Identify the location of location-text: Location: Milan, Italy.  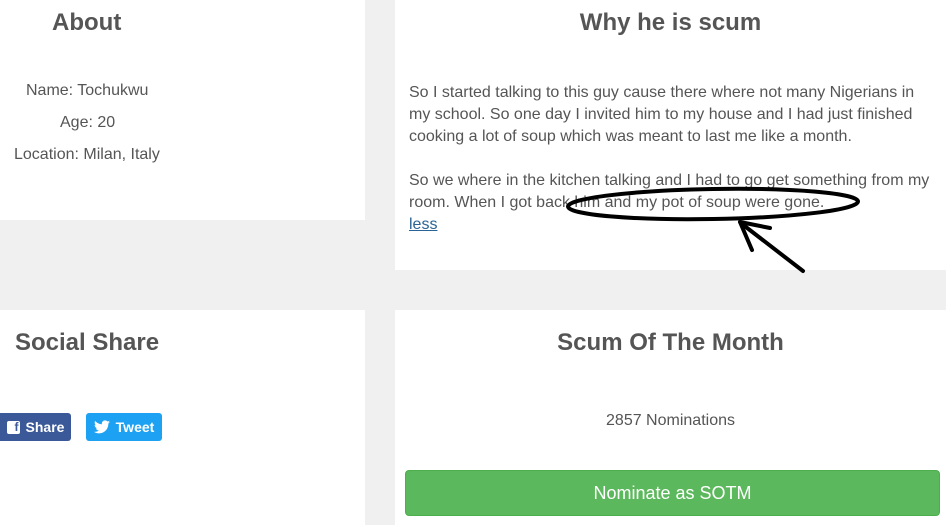
(87, 154).